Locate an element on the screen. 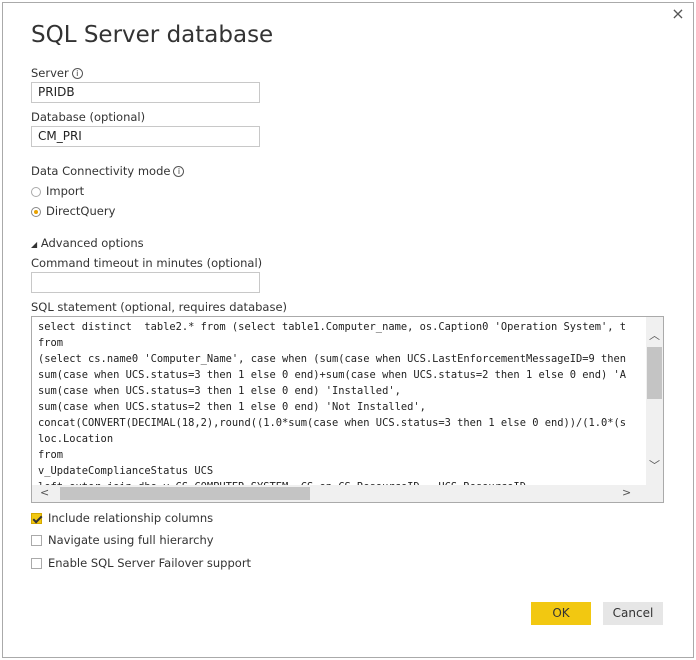 This screenshot has height=660, width=696. scroll-right-icon: > is located at coordinates (626, 492).